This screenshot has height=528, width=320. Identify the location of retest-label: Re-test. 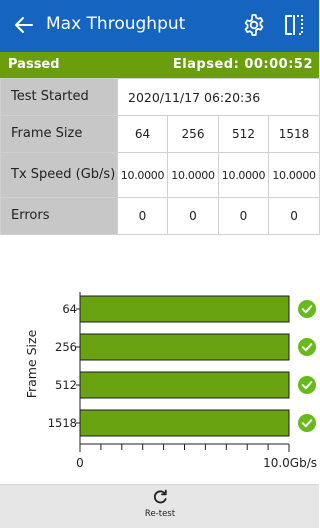
(160, 514).